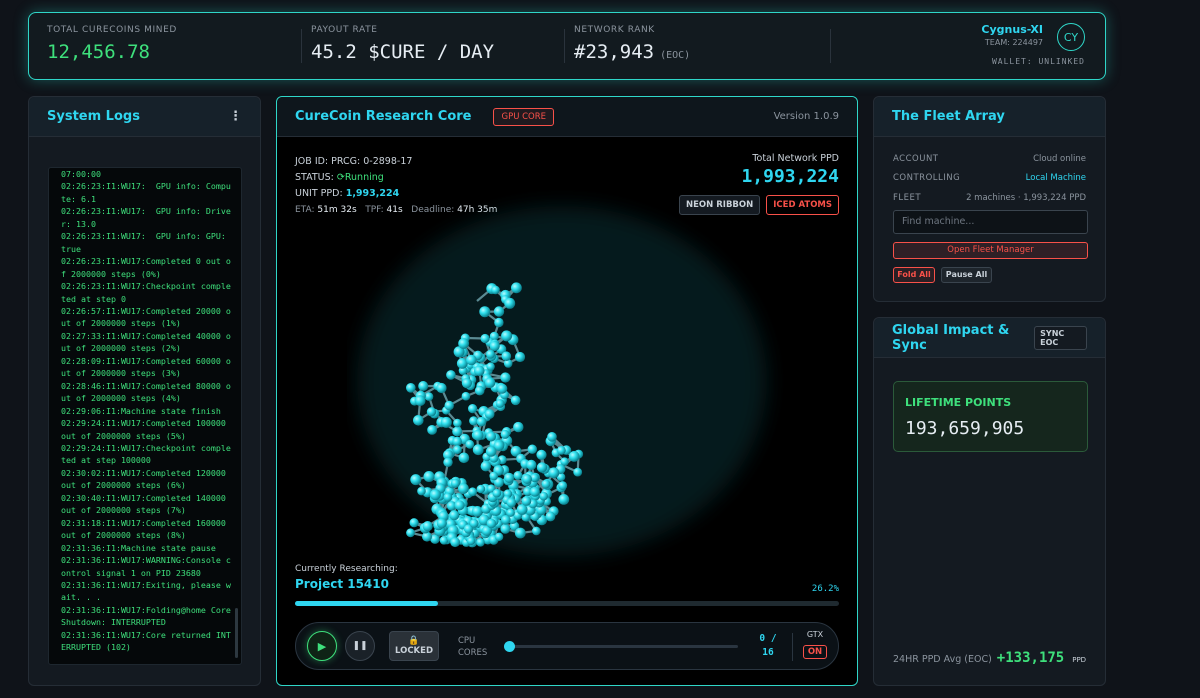 This screenshot has height=698, width=1200. Describe the element at coordinates (675, 55) in the screenshot. I see `rank-suffix: (EOC)` at that location.